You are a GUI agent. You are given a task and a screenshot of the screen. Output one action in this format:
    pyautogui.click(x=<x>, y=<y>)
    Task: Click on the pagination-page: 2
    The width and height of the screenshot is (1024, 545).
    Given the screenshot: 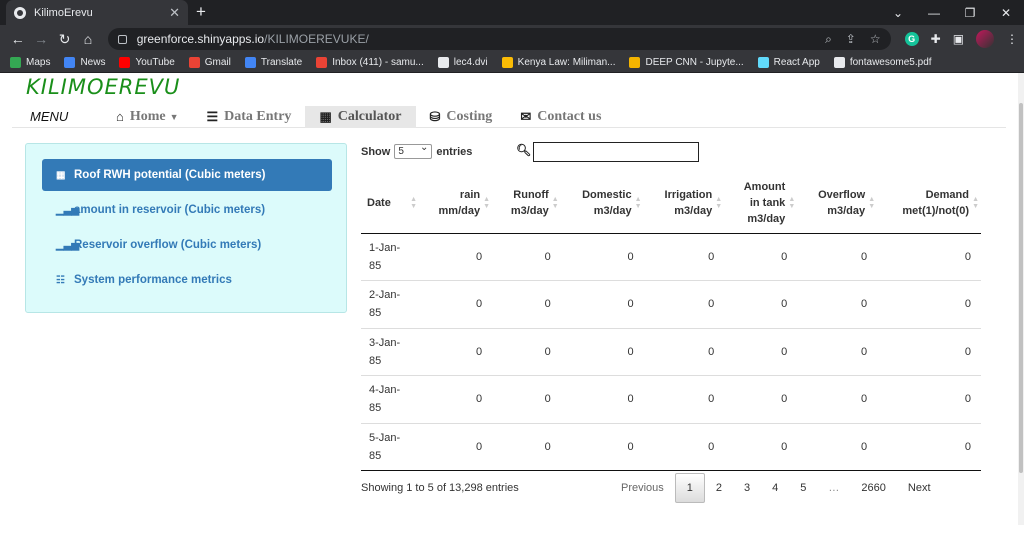 What is the action you would take?
    pyautogui.click(x=719, y=488)
    